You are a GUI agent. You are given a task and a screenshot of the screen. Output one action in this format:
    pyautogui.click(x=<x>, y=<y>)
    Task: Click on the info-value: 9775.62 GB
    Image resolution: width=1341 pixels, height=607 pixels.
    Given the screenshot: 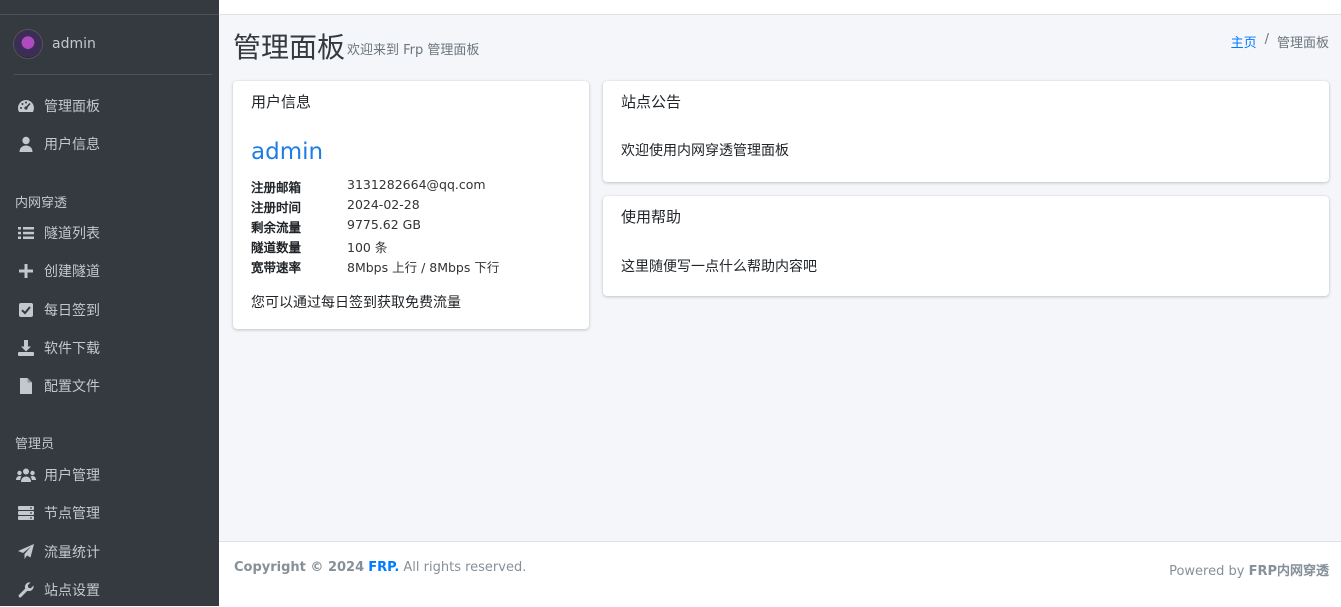 What is the action you would take?
    pyautogui.click(x=384, y=224)
    